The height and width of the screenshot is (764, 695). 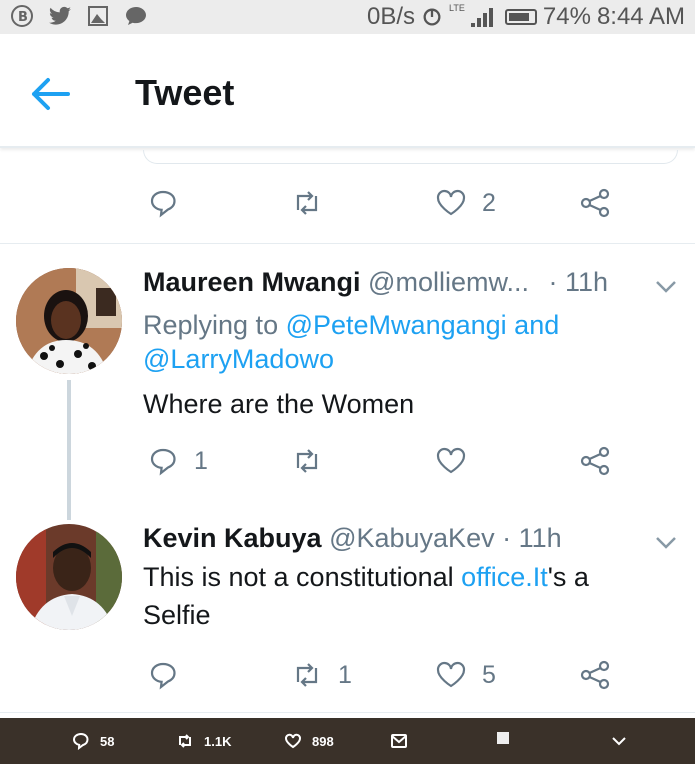 I want to click on retweet-button: 1, so click(x=321, y=675).